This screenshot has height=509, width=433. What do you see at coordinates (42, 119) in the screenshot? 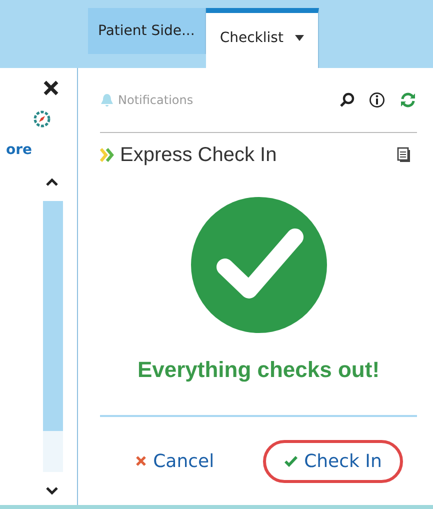
I see `compass-icon` at bounding box center [42, 119].